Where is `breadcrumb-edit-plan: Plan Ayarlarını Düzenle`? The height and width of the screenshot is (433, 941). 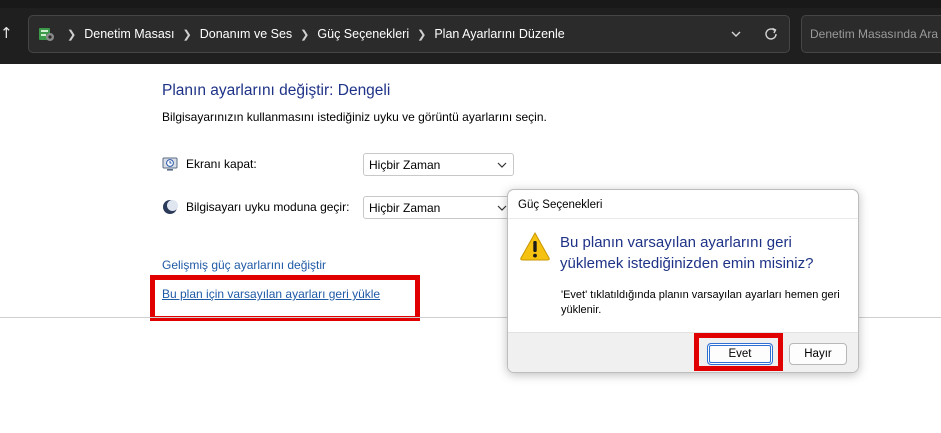 breadcrumb-edit-plan: Plan Ayarlarını Düzenle is located at coordinates (499, 34).